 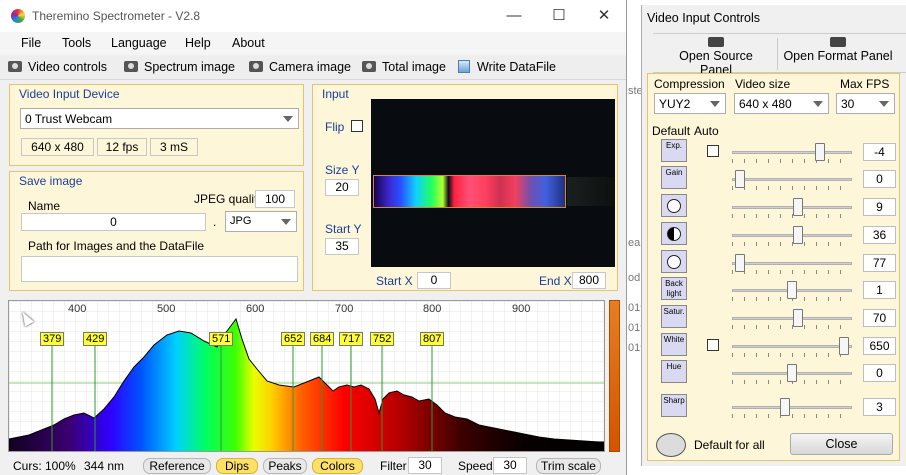 I want to click on exposure-value: -4, so click(x=879, y=152).